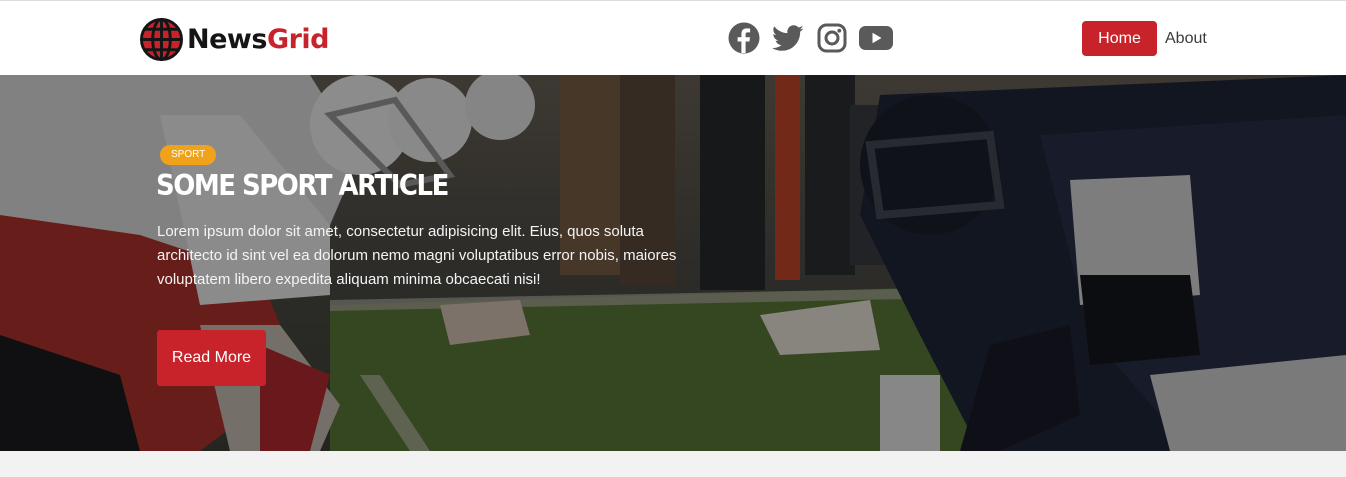 This screenshot has height=477, width=1346. I want to click on brand-name-part2: Grid, so click(298, 39).